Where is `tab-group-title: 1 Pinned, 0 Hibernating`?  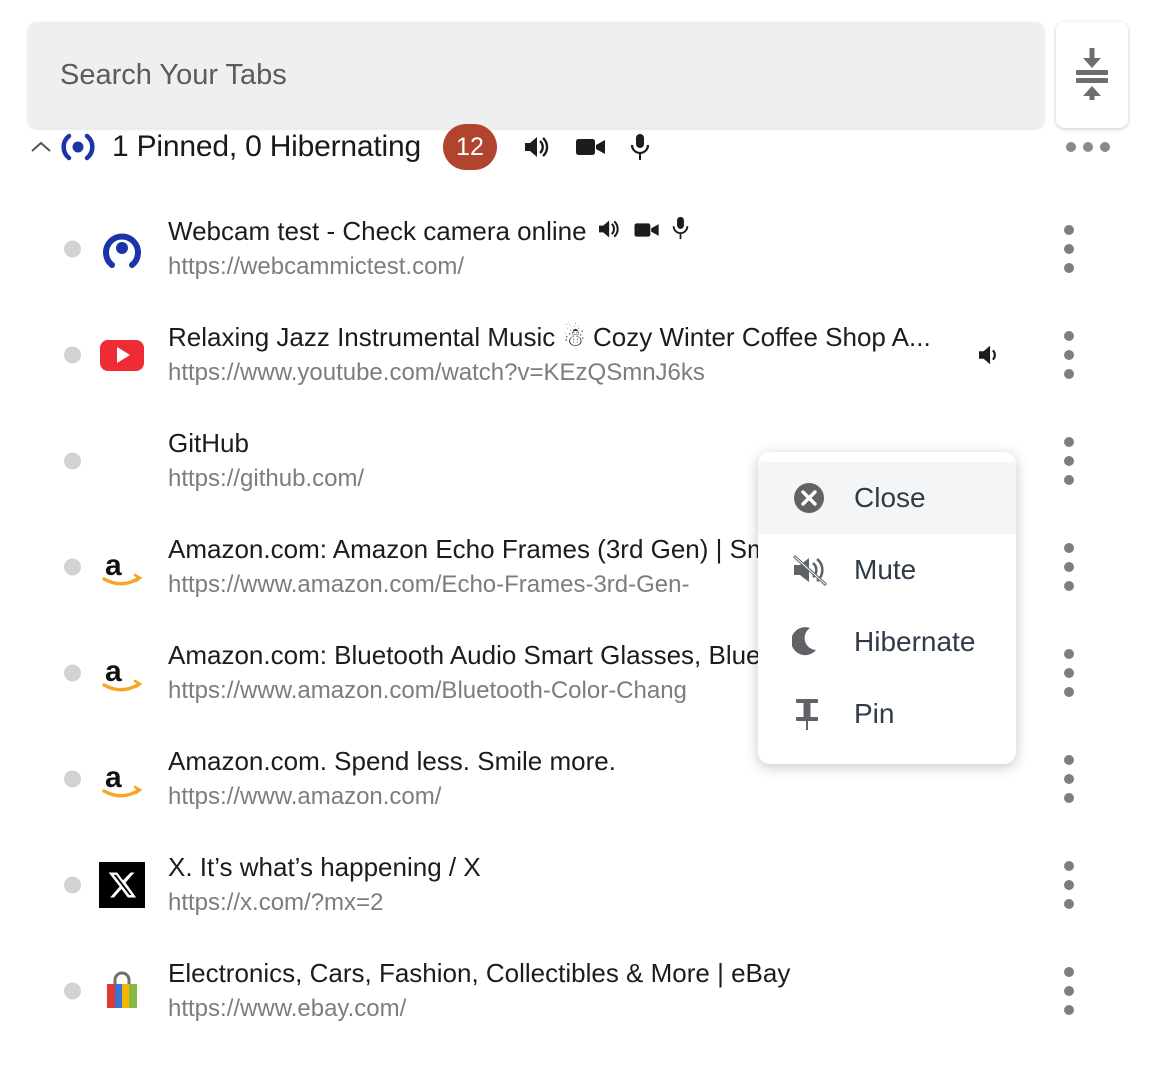 tab-group-title: 1 Pinned, 0 Hibernating is located at coordinates (266, 146).